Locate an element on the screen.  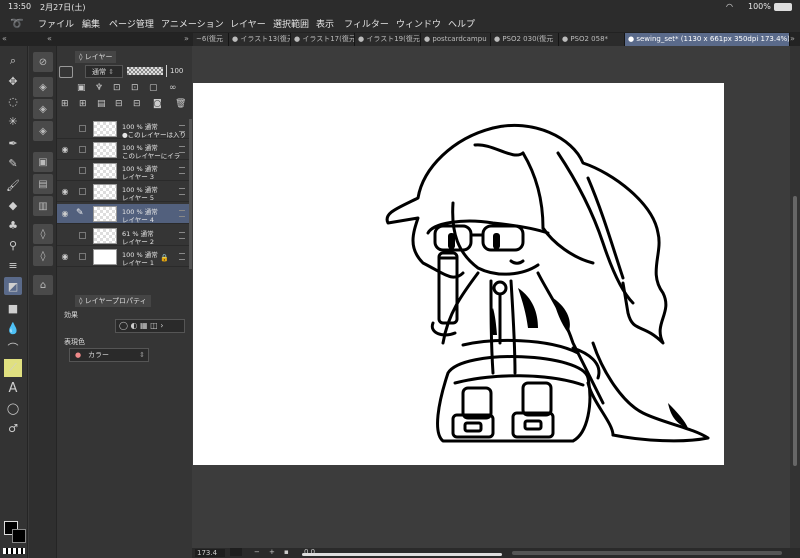
layer-row: 100 % 通常 ●このレイヤーは入り is located at coordinates (123, 129).